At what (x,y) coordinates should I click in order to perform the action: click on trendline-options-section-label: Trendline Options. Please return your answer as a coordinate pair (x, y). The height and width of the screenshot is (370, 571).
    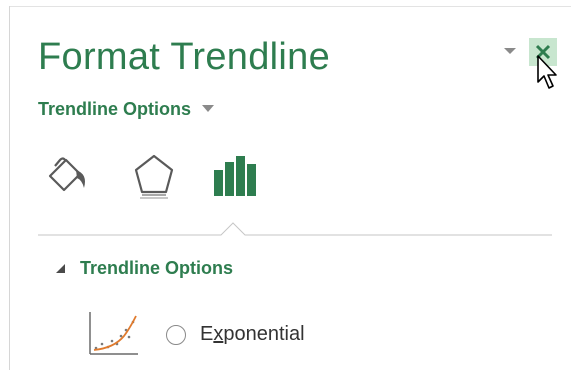
    Looking at the image, I should click on (157, 267).